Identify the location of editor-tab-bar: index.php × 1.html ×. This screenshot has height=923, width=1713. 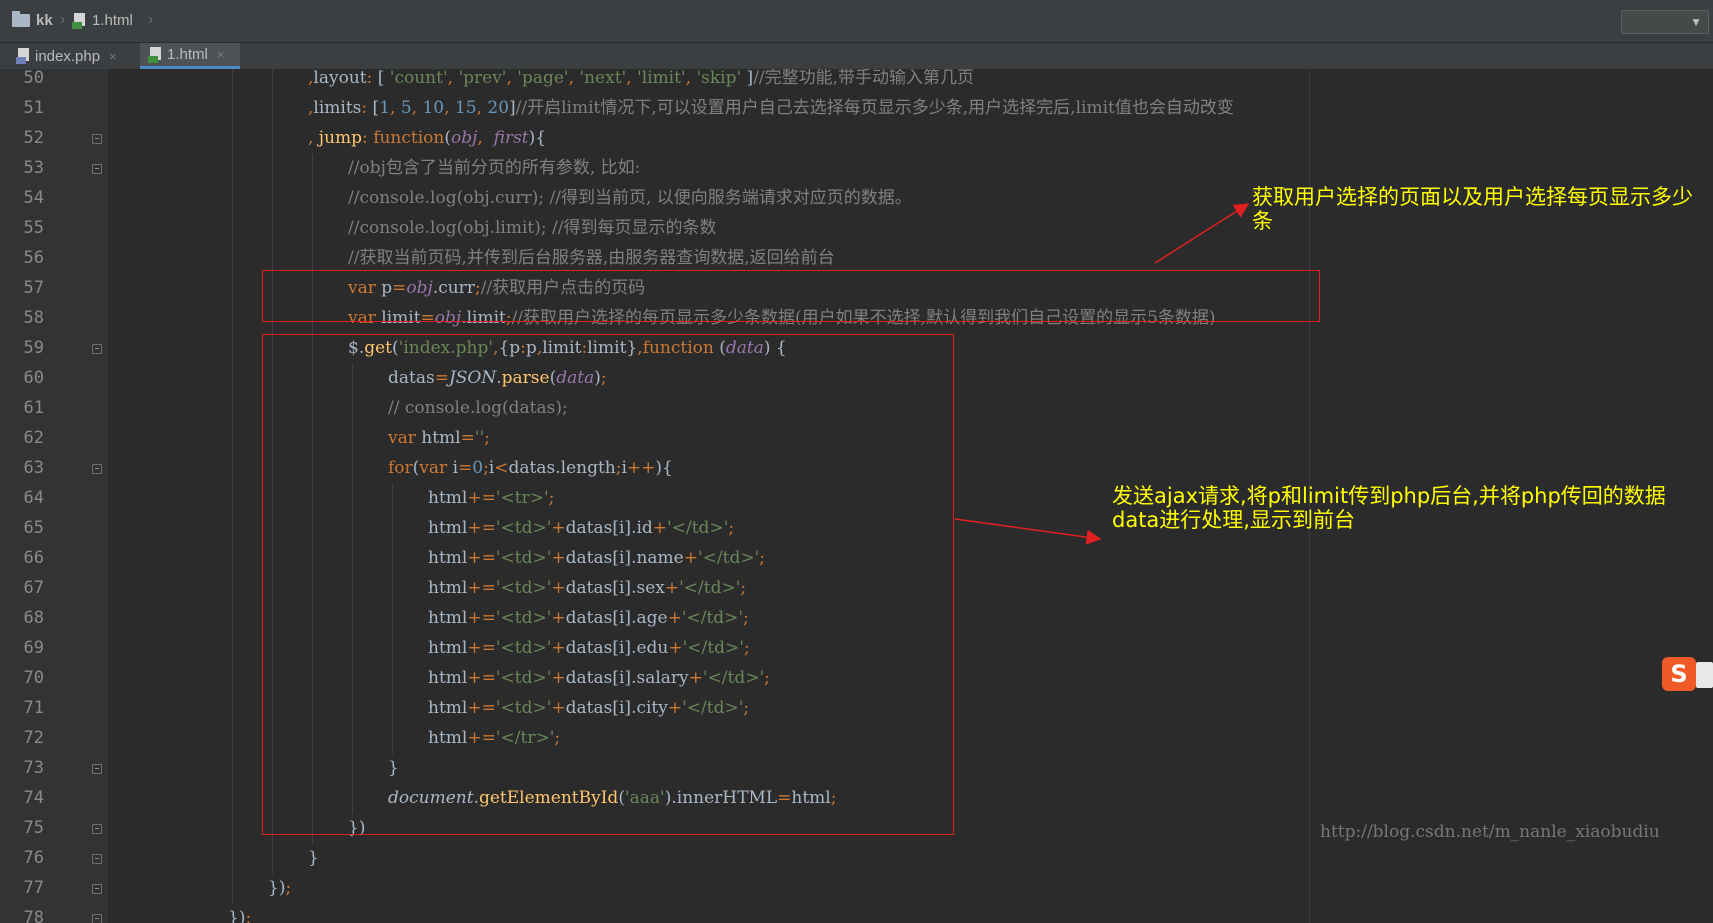
(856, 56).